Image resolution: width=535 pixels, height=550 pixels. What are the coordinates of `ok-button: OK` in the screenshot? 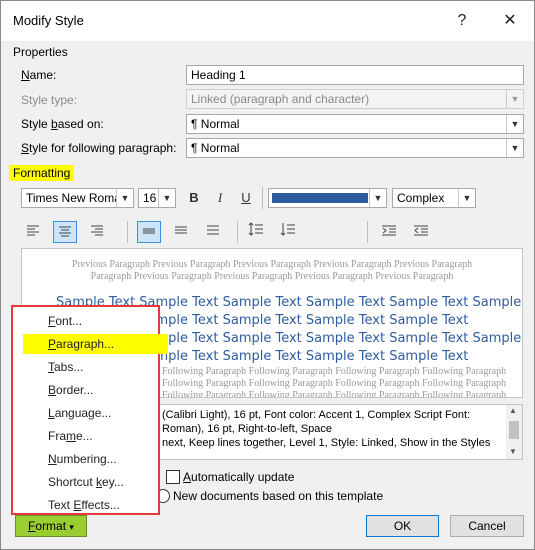 It's located at (402, 526).